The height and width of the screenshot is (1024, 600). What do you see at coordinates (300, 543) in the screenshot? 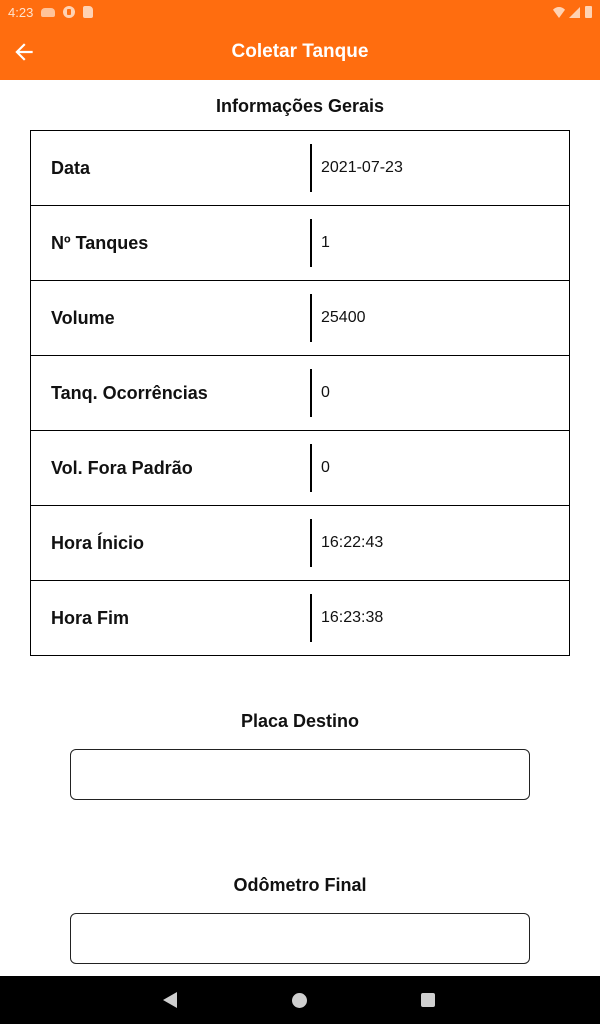
I see `info-row-hora-inicio: Hora Ínicio 16:22:43` at bounding box center [300, 543].